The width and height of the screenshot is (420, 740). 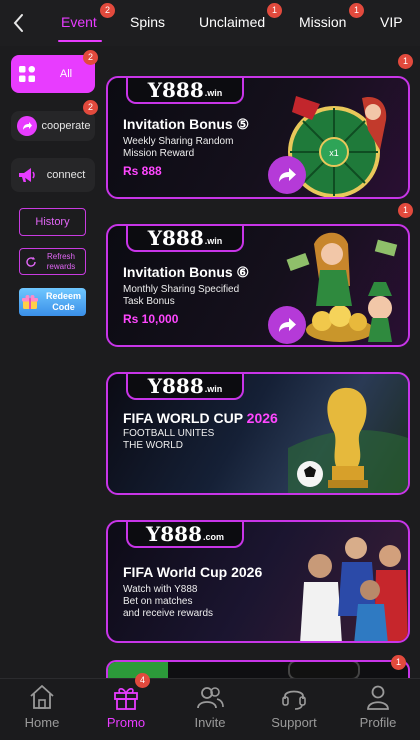 What do you see at coordinates (210, 697) in the screenshot?
I see `invite-icon` at bounding box center [210, 697].